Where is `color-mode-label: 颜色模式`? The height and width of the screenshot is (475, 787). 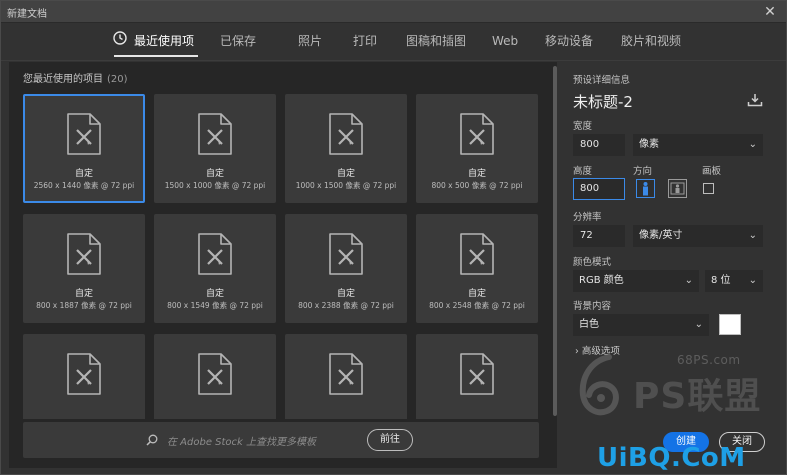 color-mode-label: 颜色模式 is located at coordinates (592, 262).